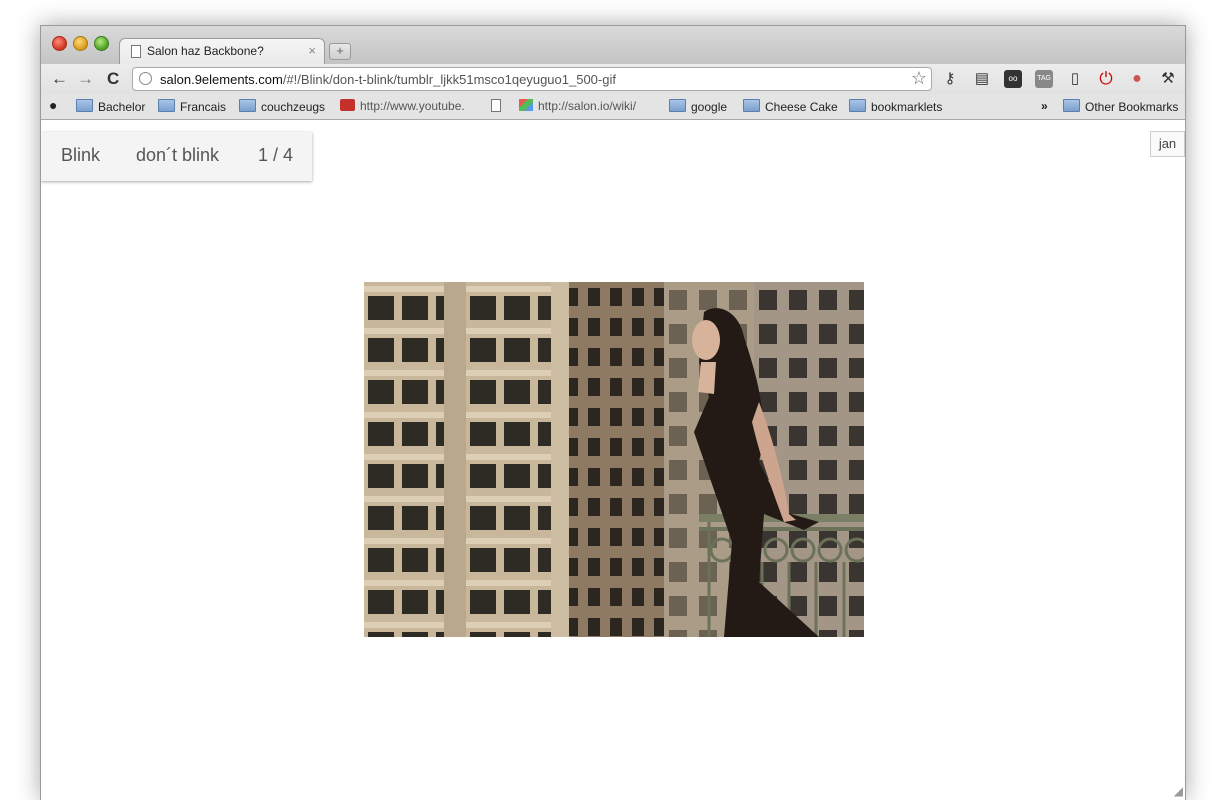 Image resolution: width=1226 pixels, height=800 pixels. I want to click on reload-button: C, so click(113, 79).